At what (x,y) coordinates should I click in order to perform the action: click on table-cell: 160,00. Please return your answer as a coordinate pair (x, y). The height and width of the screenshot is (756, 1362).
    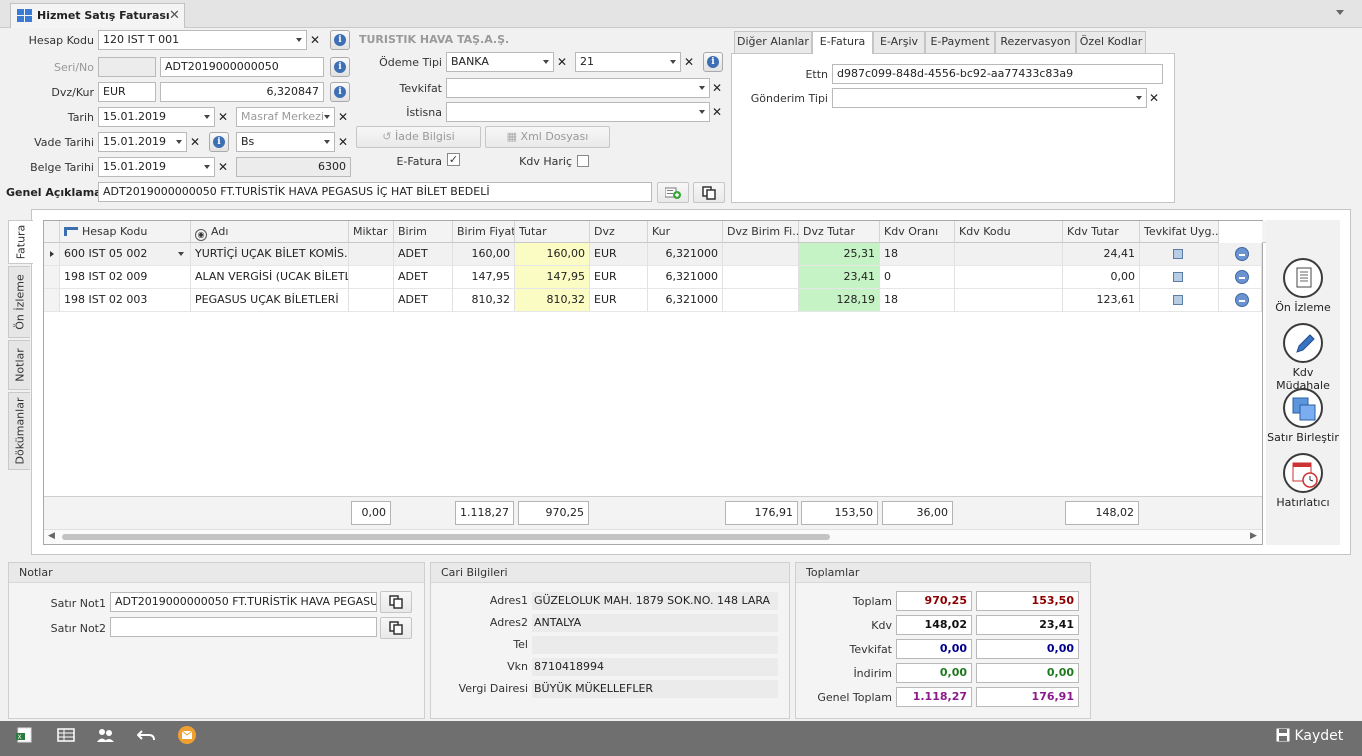
    Looking at the image, I should click on (484, 254).